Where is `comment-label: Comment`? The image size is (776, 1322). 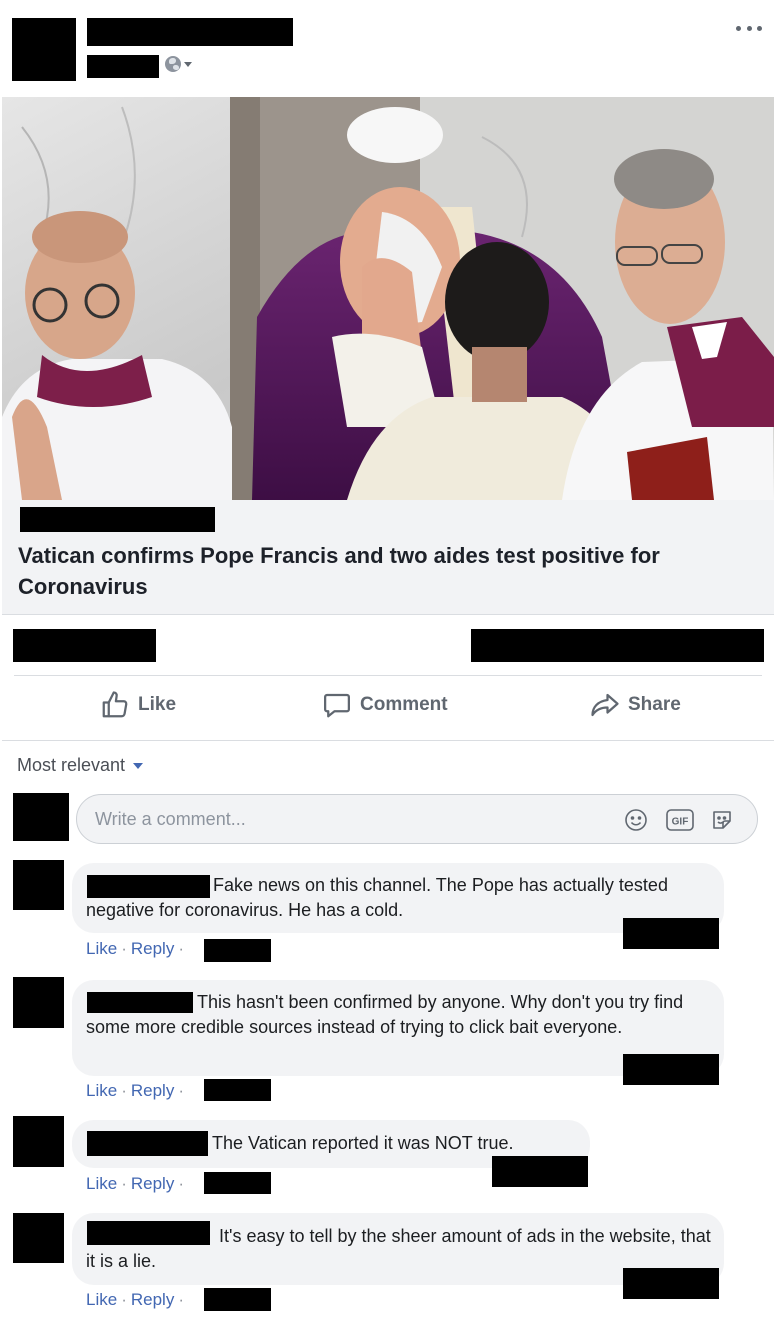 comment-label: Comment is located at coordinates (404, 704).